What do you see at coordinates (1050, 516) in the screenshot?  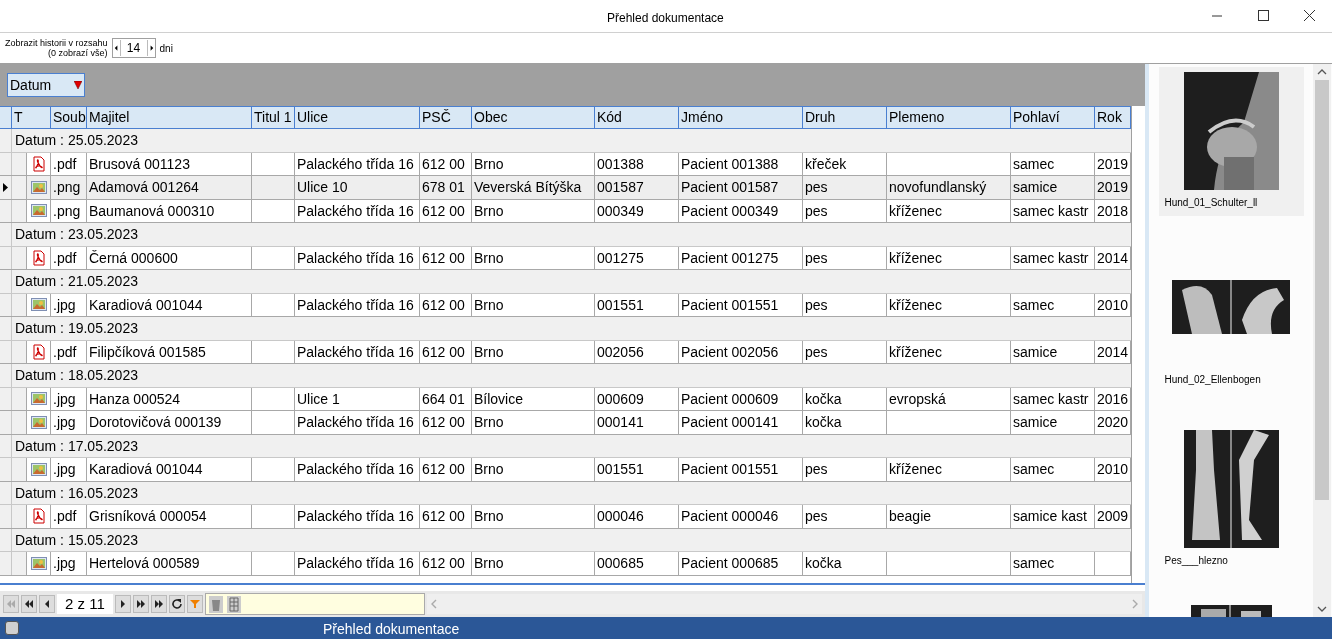 I see `table-cell: samice kast` at bounding box center [1050, 516].